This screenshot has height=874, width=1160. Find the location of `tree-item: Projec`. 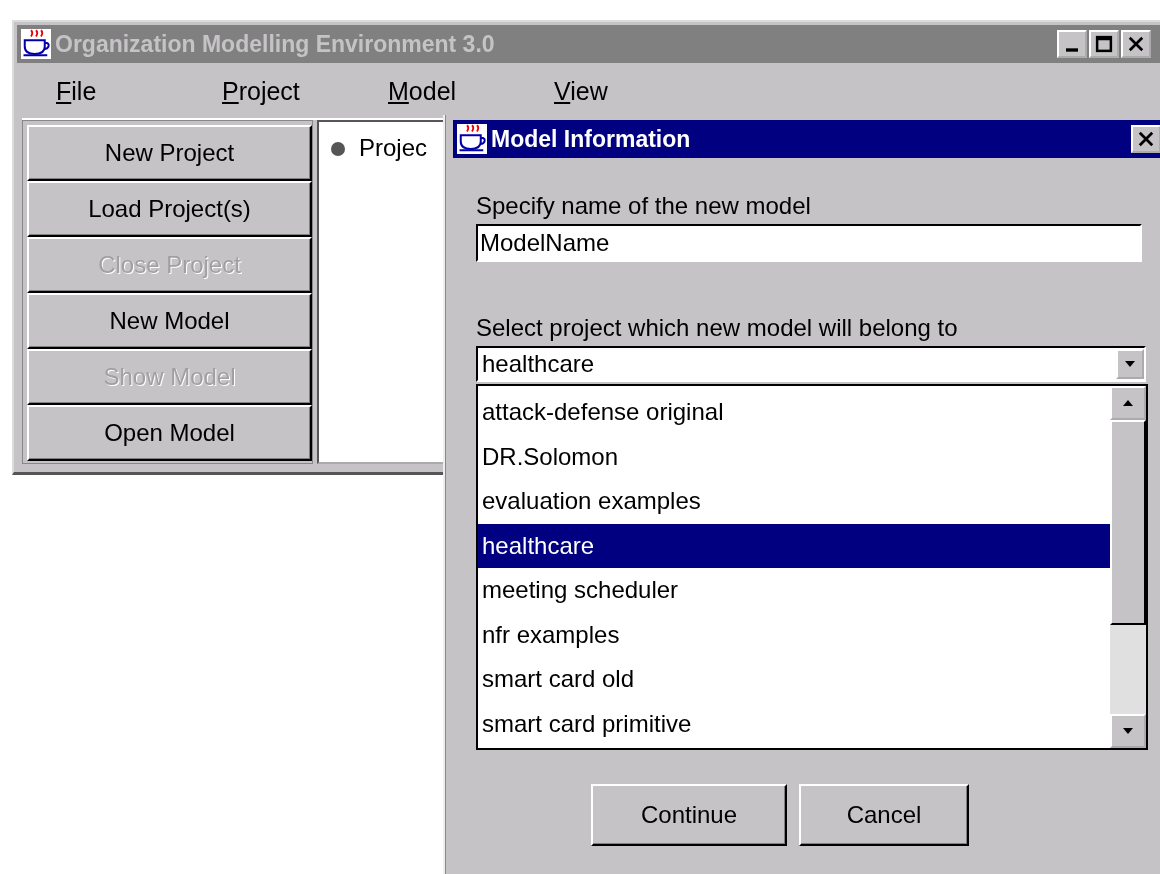

tree-item: Projec is located at coordinates (393, 148).